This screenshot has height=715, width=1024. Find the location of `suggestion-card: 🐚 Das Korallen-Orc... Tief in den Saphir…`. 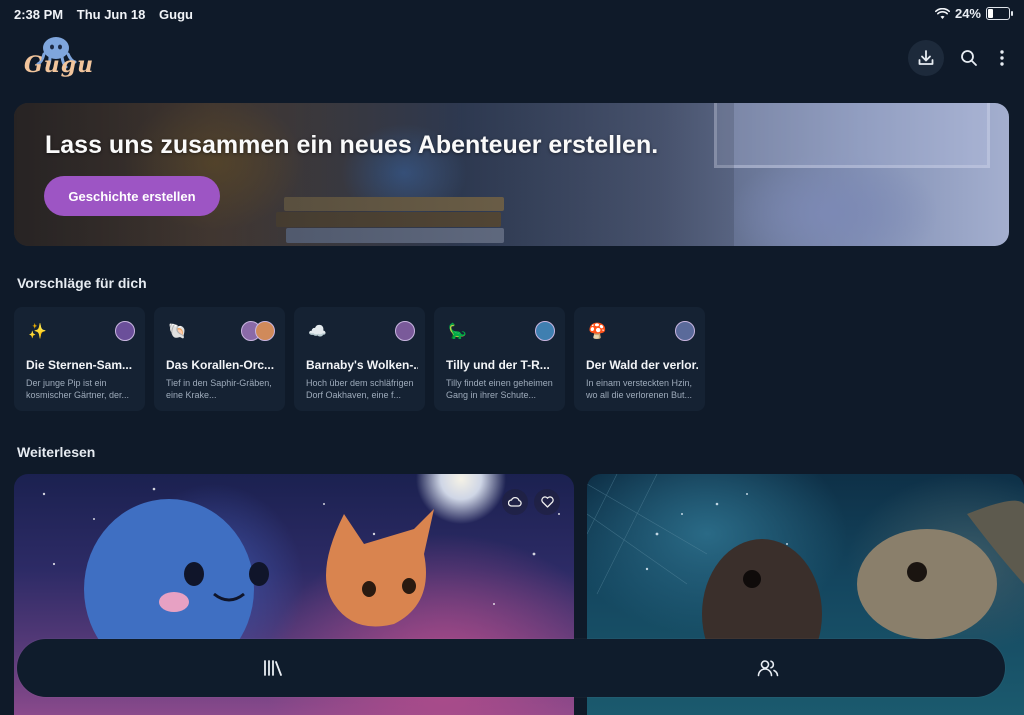

suggestion-card: 🐚 Das Korallen-Orc... Tief in den Saphir… is located at coordinates (219, 359).